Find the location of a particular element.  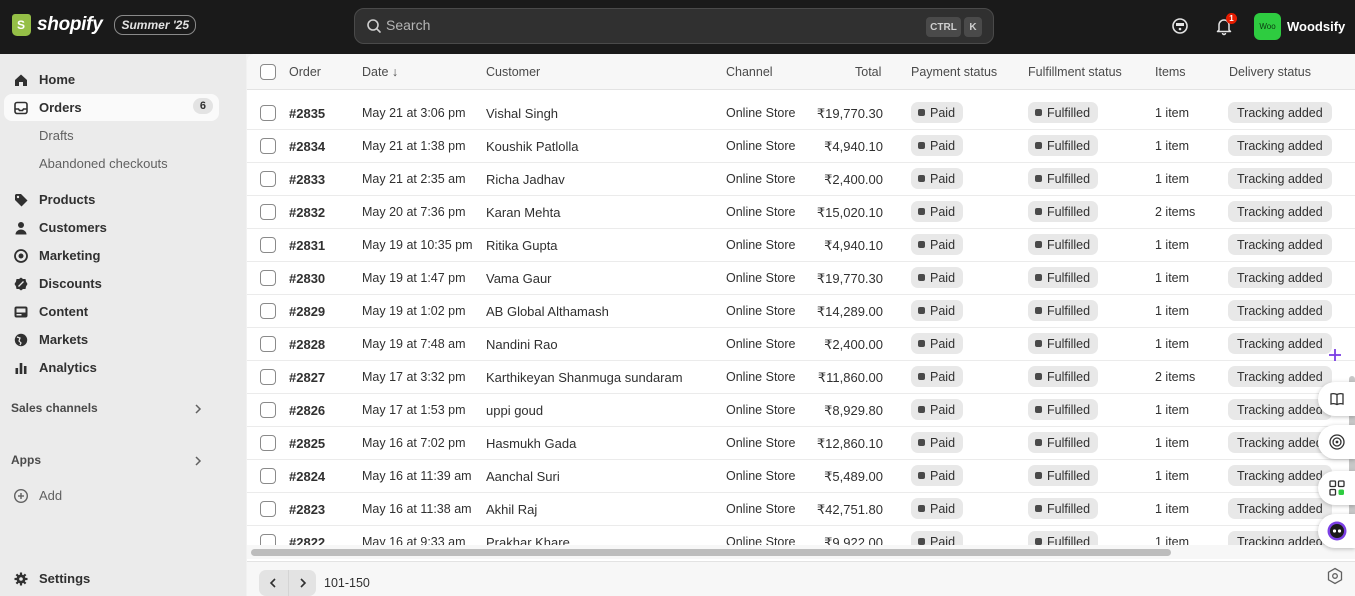

broadcast-button is located at coordinates (1336, 442).